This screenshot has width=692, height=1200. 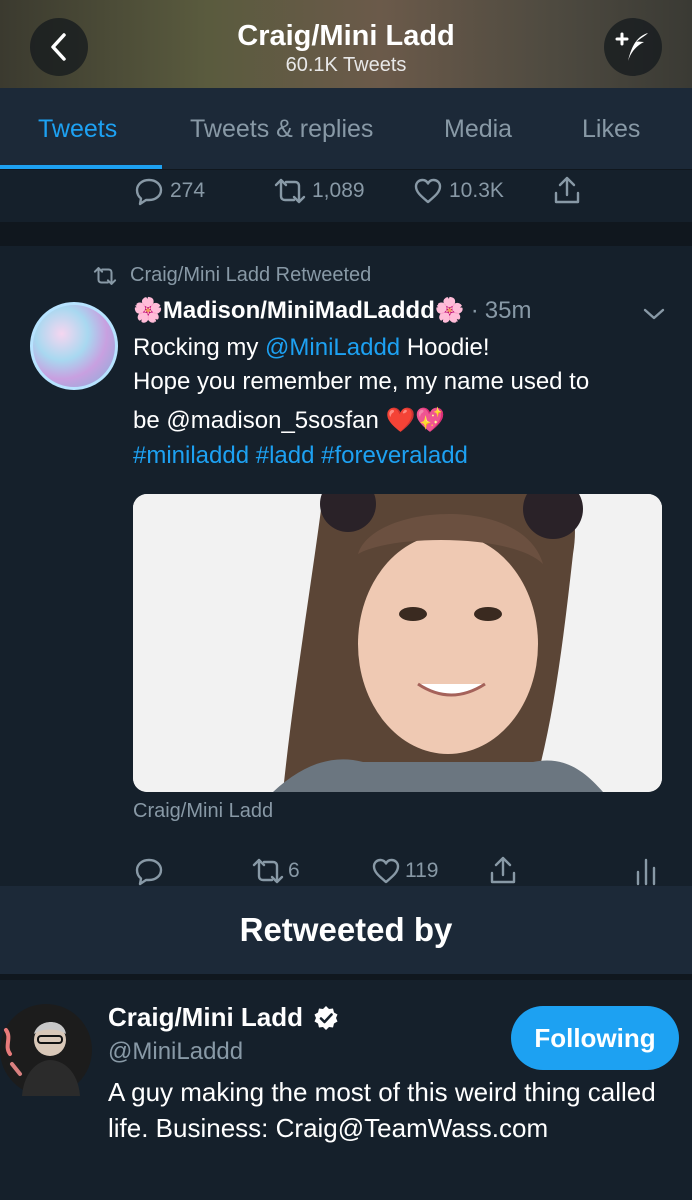 I want to click on profile-tabs: Tweets Tweets & replies Media Likes, so click(x=346, y=129).